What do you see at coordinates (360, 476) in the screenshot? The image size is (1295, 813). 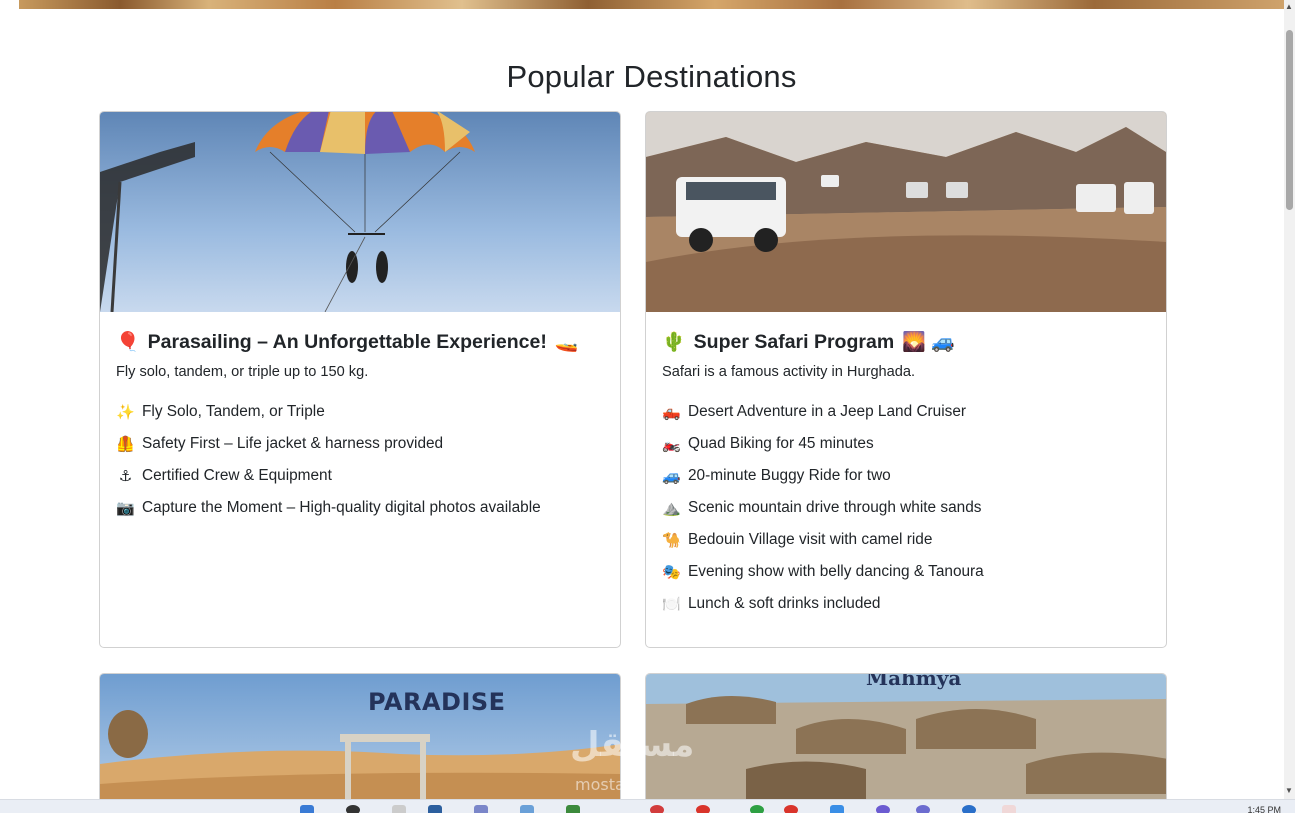 I see `list-item: ⚓ Certified Crew & Equipment` at bounding box center [360, 476].